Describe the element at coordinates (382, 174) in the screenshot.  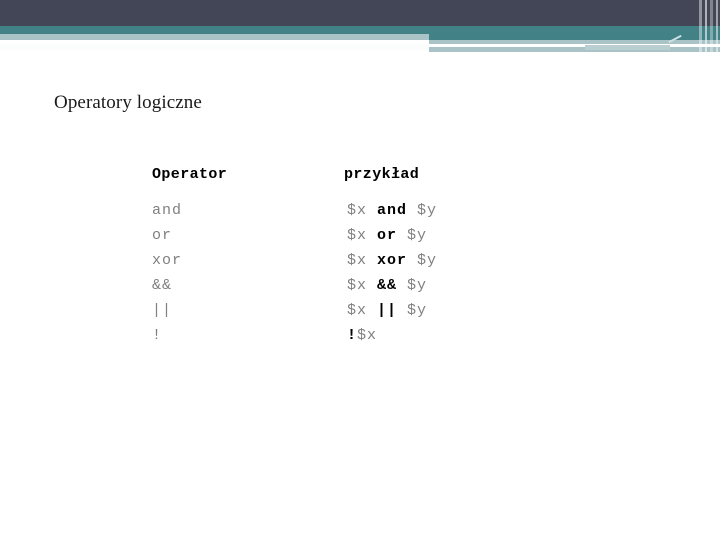
I see `column-header-example: przykład` at that location.